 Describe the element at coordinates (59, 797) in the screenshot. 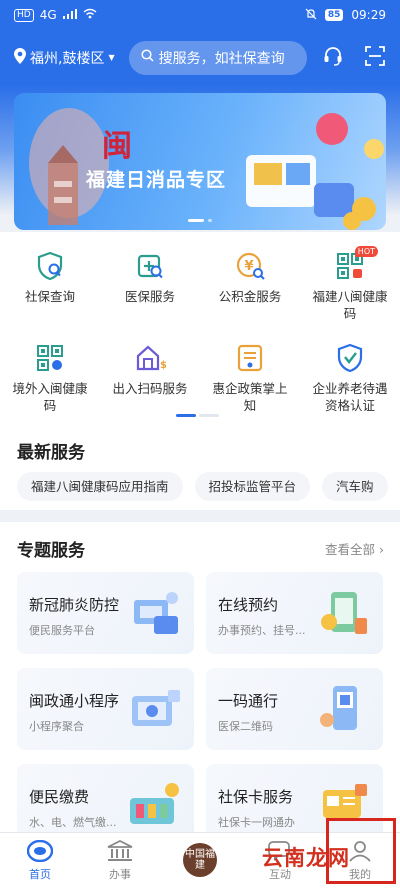

I see `card-title: 便民缴费` at that location.